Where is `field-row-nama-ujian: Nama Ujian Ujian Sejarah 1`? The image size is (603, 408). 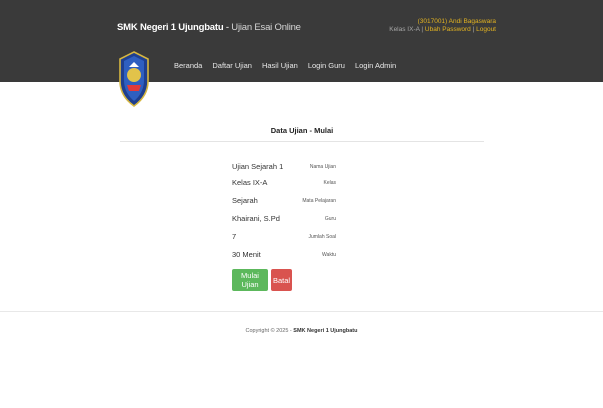
field-row-nama-ujian: Nama Ujian Ujian Sejarah 1 is located at coordinates (302, 168).